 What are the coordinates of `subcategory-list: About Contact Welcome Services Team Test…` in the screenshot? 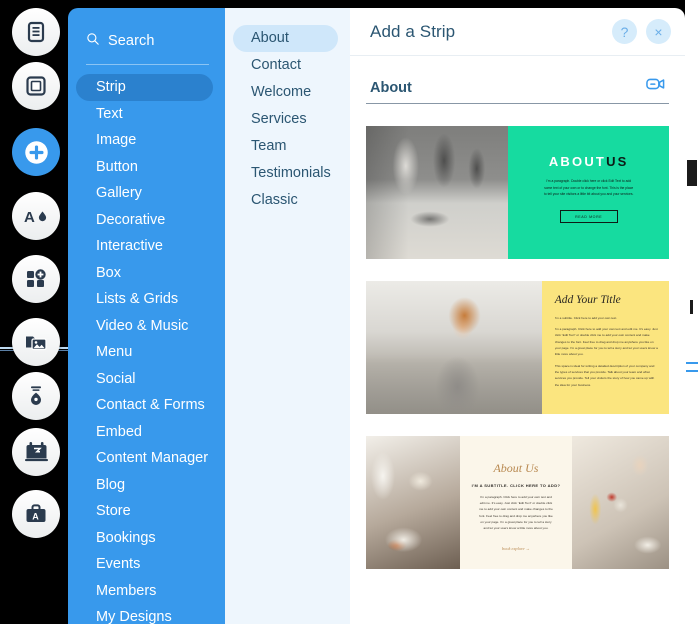 It's located at (287, 111).